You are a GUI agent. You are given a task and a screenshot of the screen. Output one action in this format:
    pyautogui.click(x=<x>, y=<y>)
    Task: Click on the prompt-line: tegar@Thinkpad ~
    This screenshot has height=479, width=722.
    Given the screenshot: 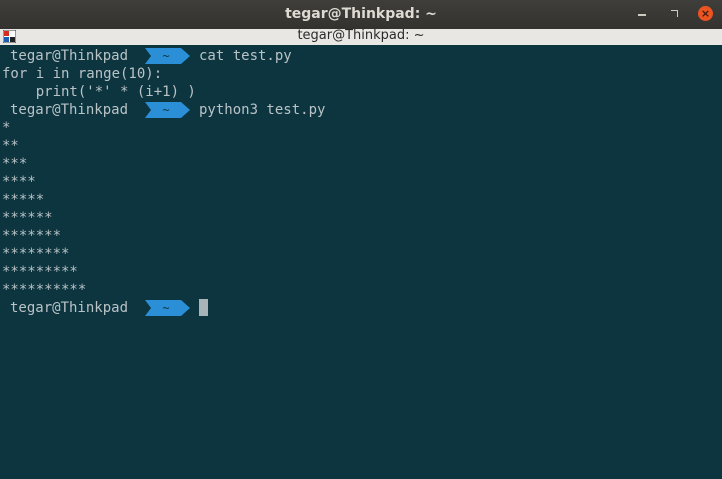 What is the action you would take?
    pyautogui.click(x=360, y=308)
    